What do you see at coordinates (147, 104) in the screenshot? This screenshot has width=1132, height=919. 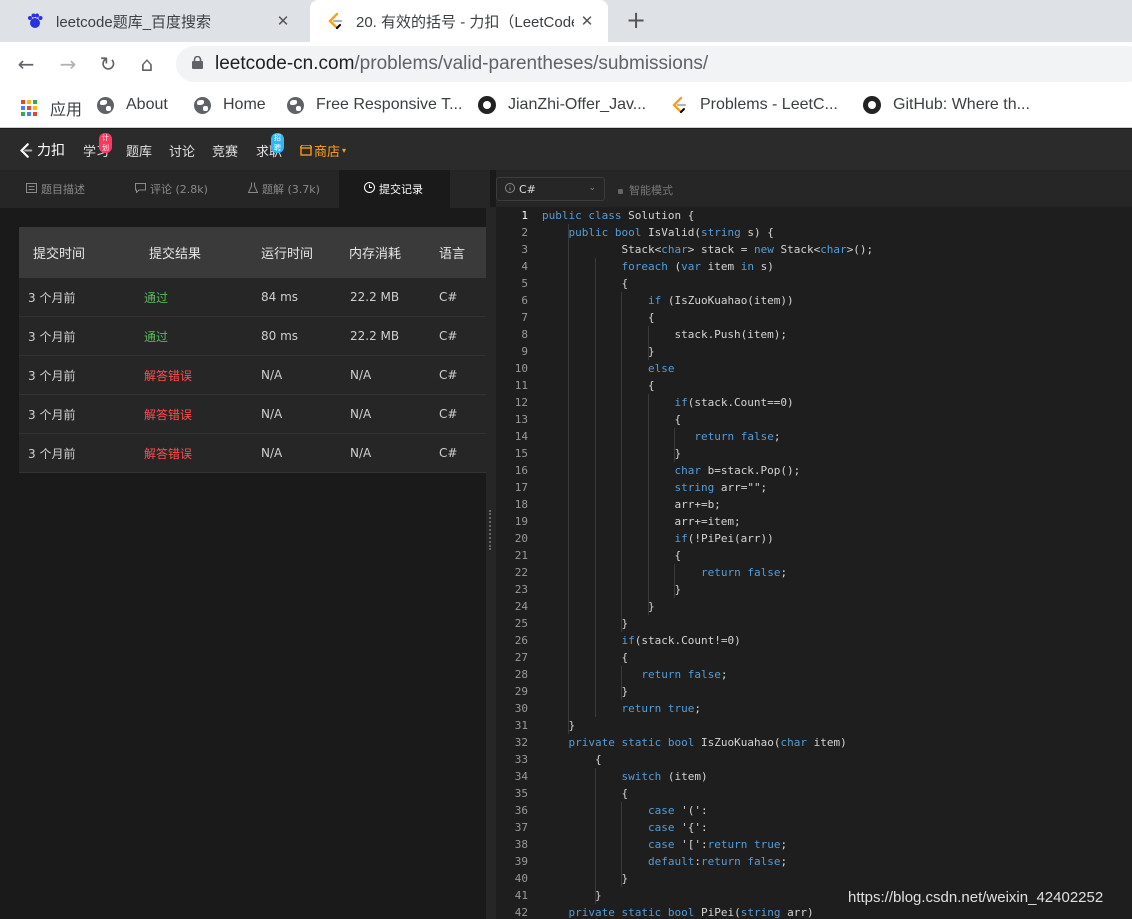 I see `bookmark-label: About` at bounding box center [147, 104].